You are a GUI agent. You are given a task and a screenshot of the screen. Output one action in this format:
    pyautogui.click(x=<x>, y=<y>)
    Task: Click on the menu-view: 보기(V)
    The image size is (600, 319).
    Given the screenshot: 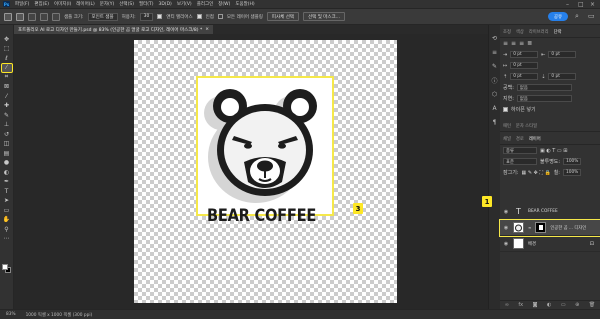 What is the action you would take?
    pyautogui.click(x=184, y=4)
    